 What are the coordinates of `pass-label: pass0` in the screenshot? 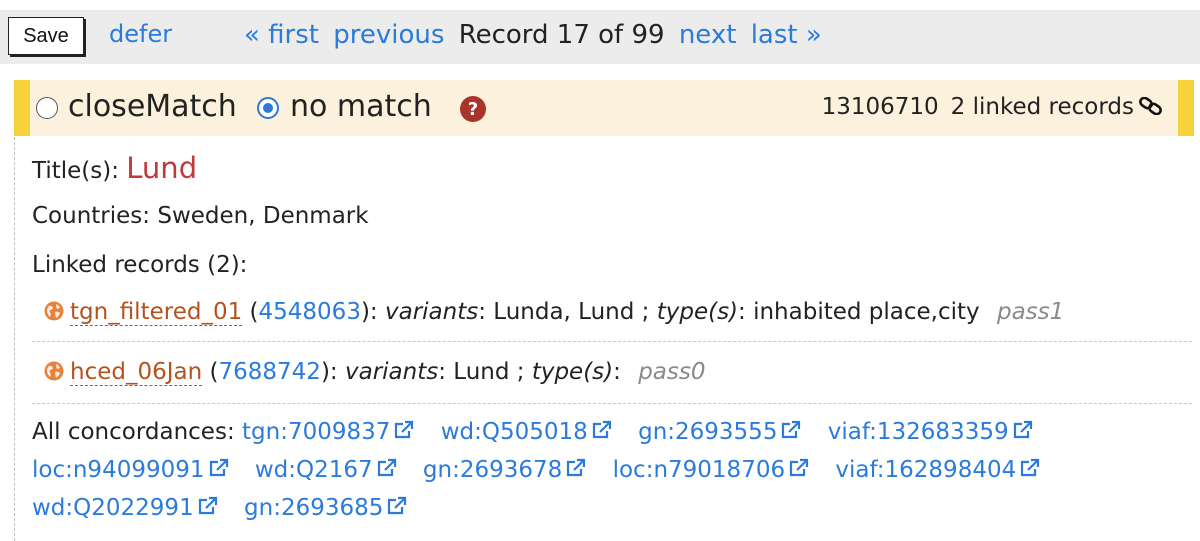 It's located at (672, 372).